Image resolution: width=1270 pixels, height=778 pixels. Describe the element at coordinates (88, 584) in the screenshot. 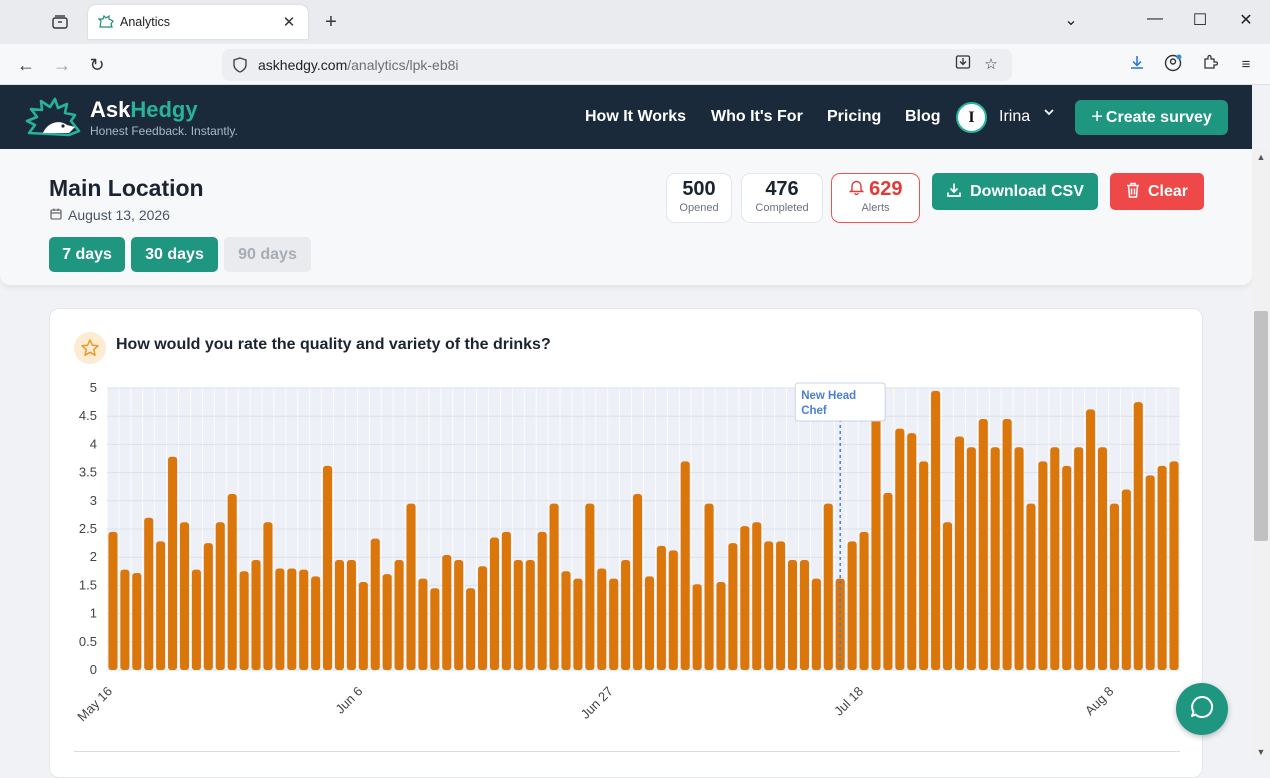

I see `y-tick-label: 1.5` at that location.